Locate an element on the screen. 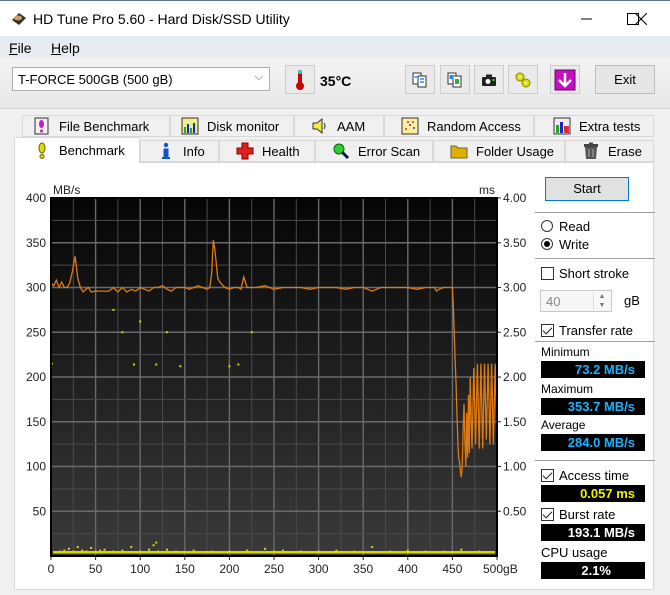  maximum-value: 353.7 MB/s is located at coordinates (593, 406).